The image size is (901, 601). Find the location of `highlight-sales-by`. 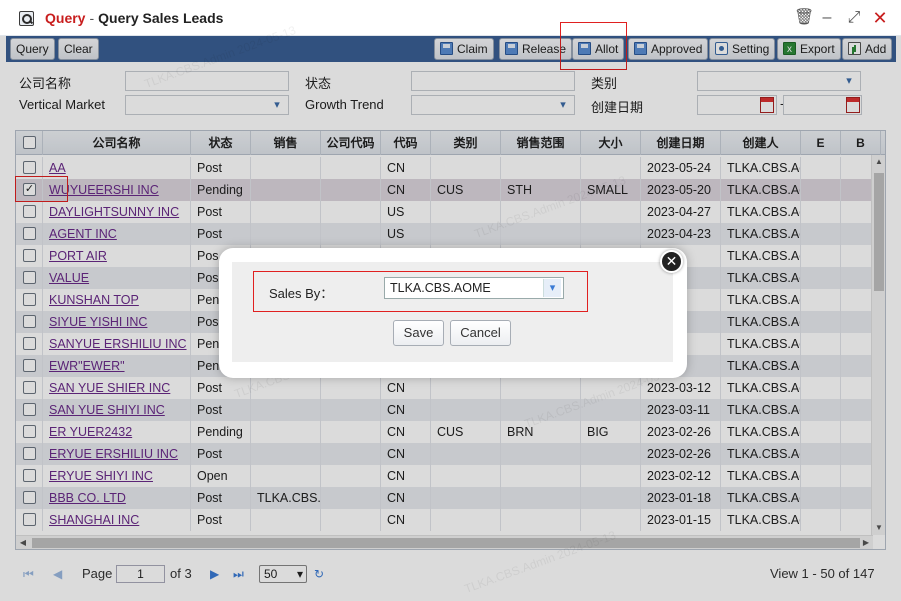

highlight-sales-by is located at coordinates (420, 291).